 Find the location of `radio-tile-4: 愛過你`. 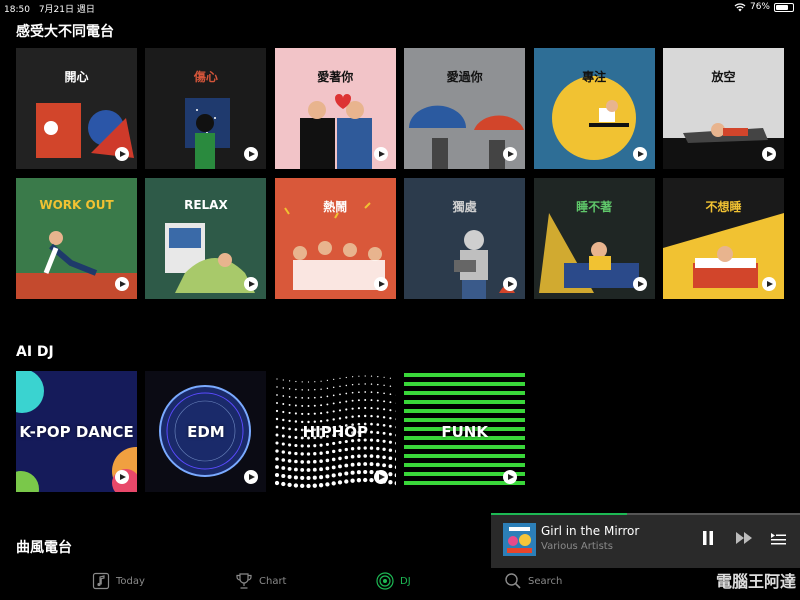

radio-tile-4: 愛過你 is located at coordinates (465, 108).